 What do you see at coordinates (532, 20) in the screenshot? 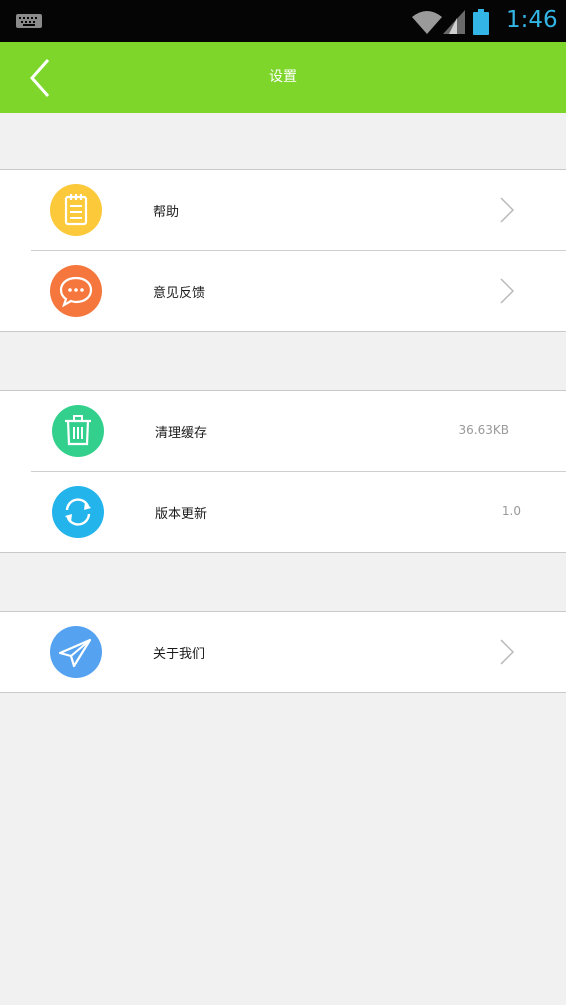
I see `status-time: 1:46` at bounding box center [532, 20].